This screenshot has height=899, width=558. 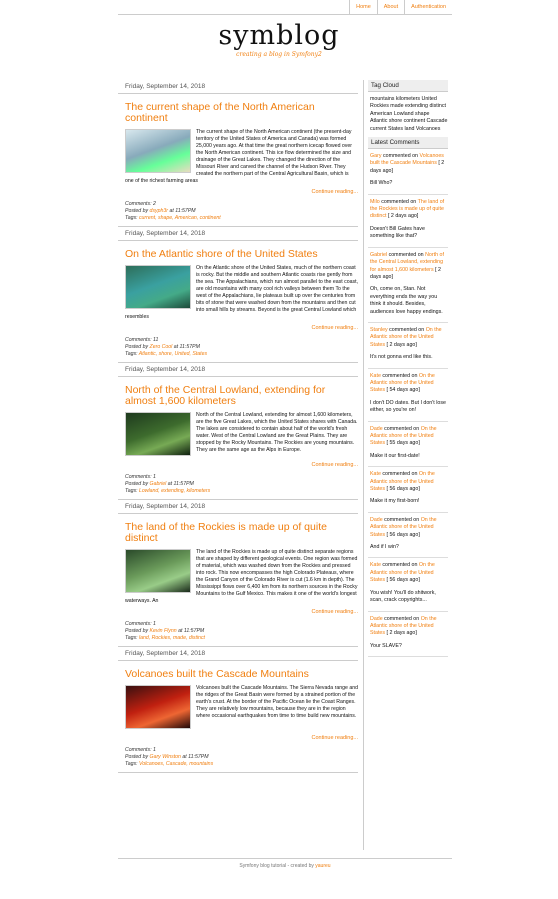 What do you see at coordinates (241, 211) in the screenshot?
I see `posted-by: Posted by dsyph3r at 11:57PM` at bounding box center [241, 211].